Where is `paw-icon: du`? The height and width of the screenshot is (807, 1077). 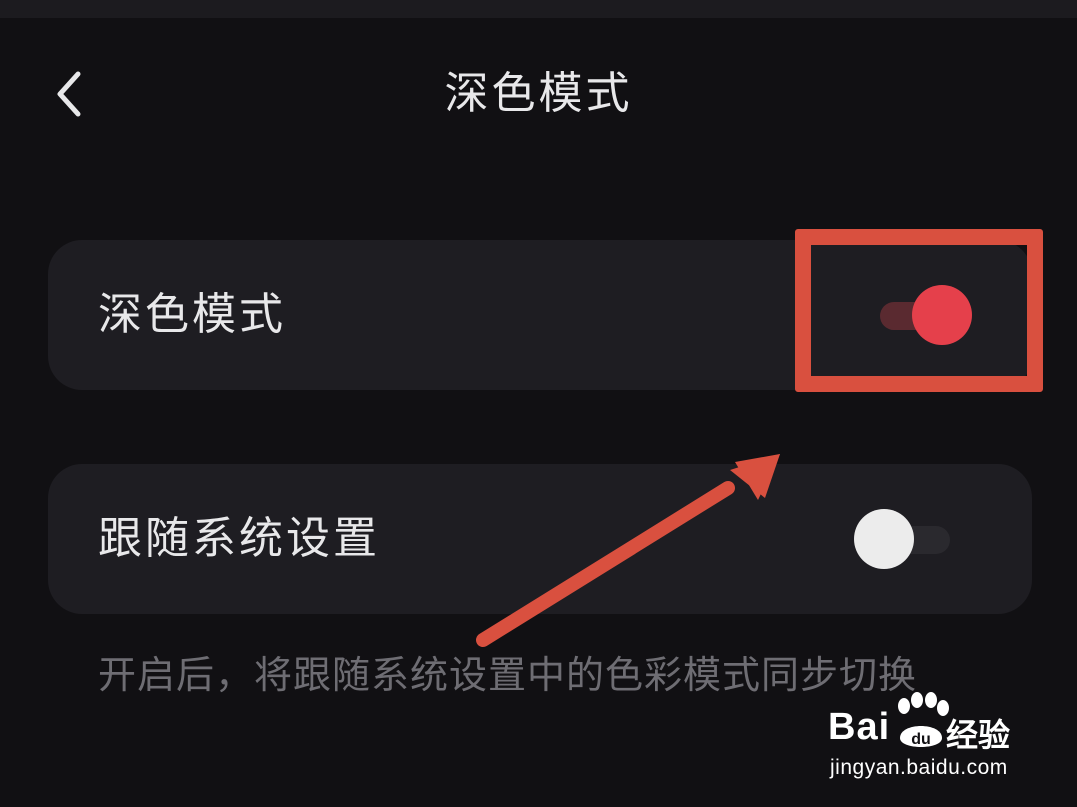 paw-icon: du is located at coordinates (923, 720).